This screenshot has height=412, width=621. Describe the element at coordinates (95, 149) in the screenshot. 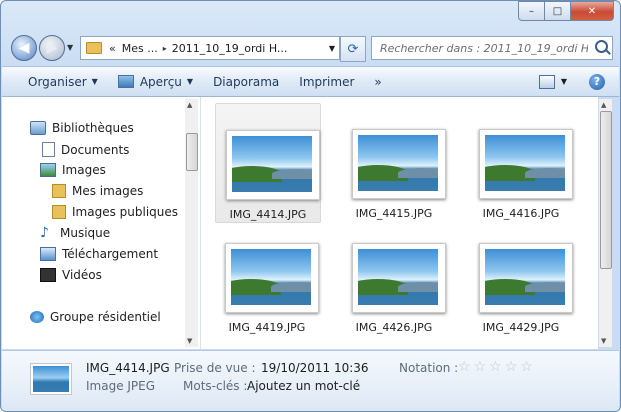

I see `sidebar-item-label: Documents` at that location.